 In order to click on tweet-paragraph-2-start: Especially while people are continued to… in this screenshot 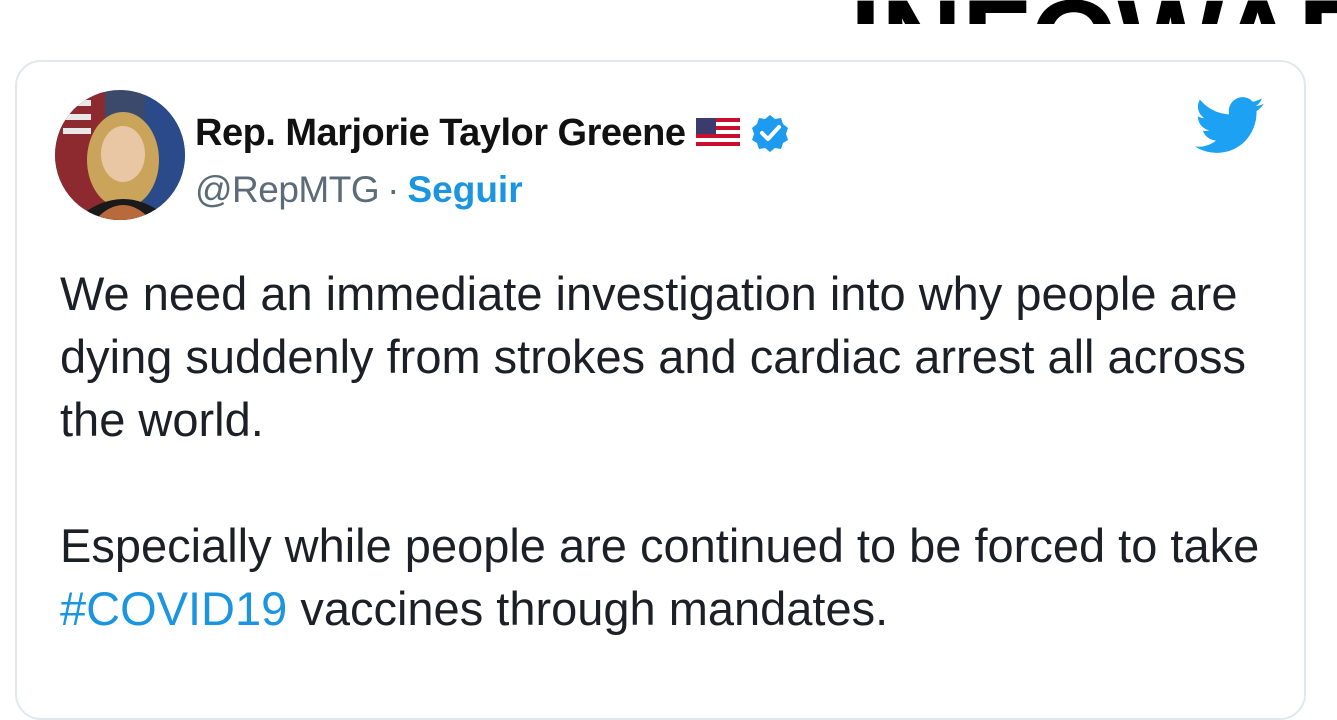, I will do `click(660, 545)`.